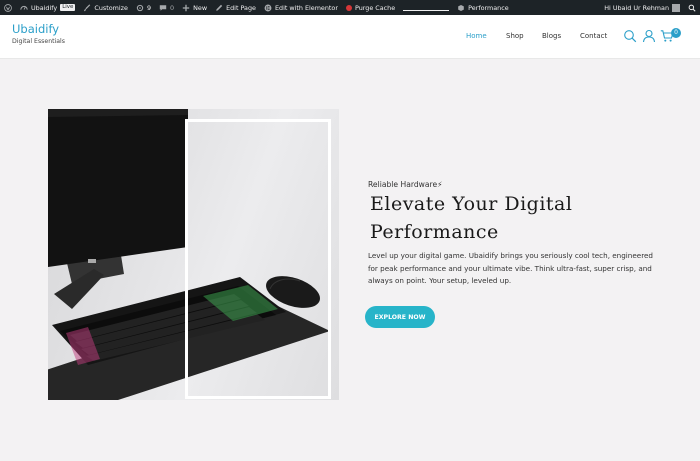 This screenshot has height=461, width=700. What do you see at coordinates (471, 218) in the screenshot?
I see `hero-headline: Elevate Your Digital Performance` at bounding box center [471, 218].